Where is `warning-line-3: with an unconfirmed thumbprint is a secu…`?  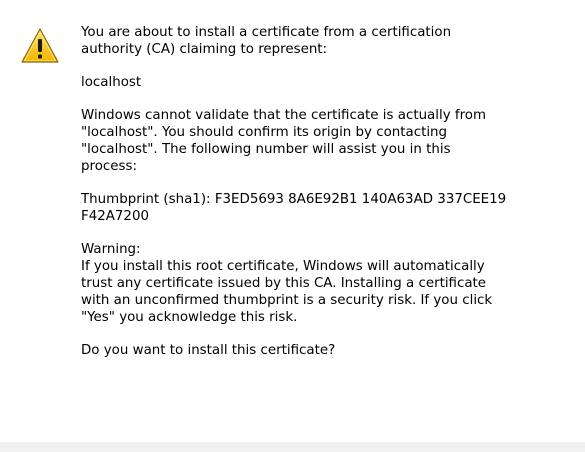 warning-line-3: with an unconfirmed thumbprint is a secu… is located at coordinates (287, 300).